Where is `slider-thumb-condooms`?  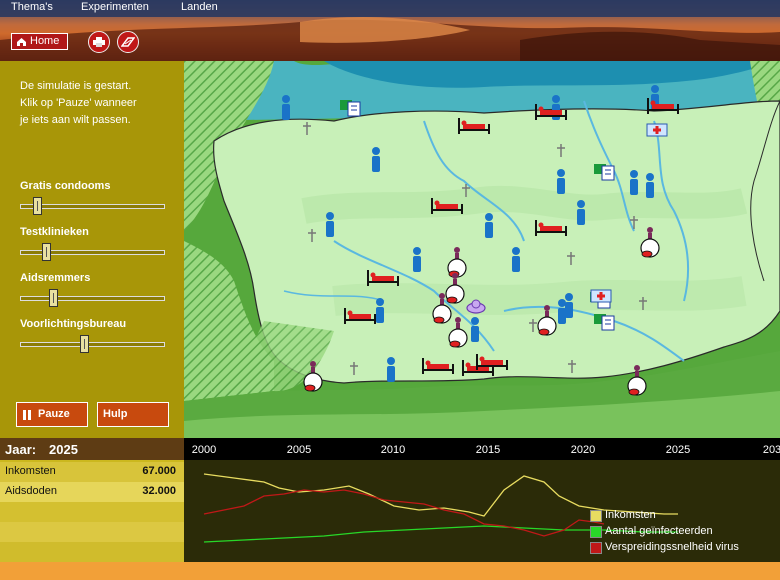
slider-thumb-condooms is located at coordinates (37, 206).